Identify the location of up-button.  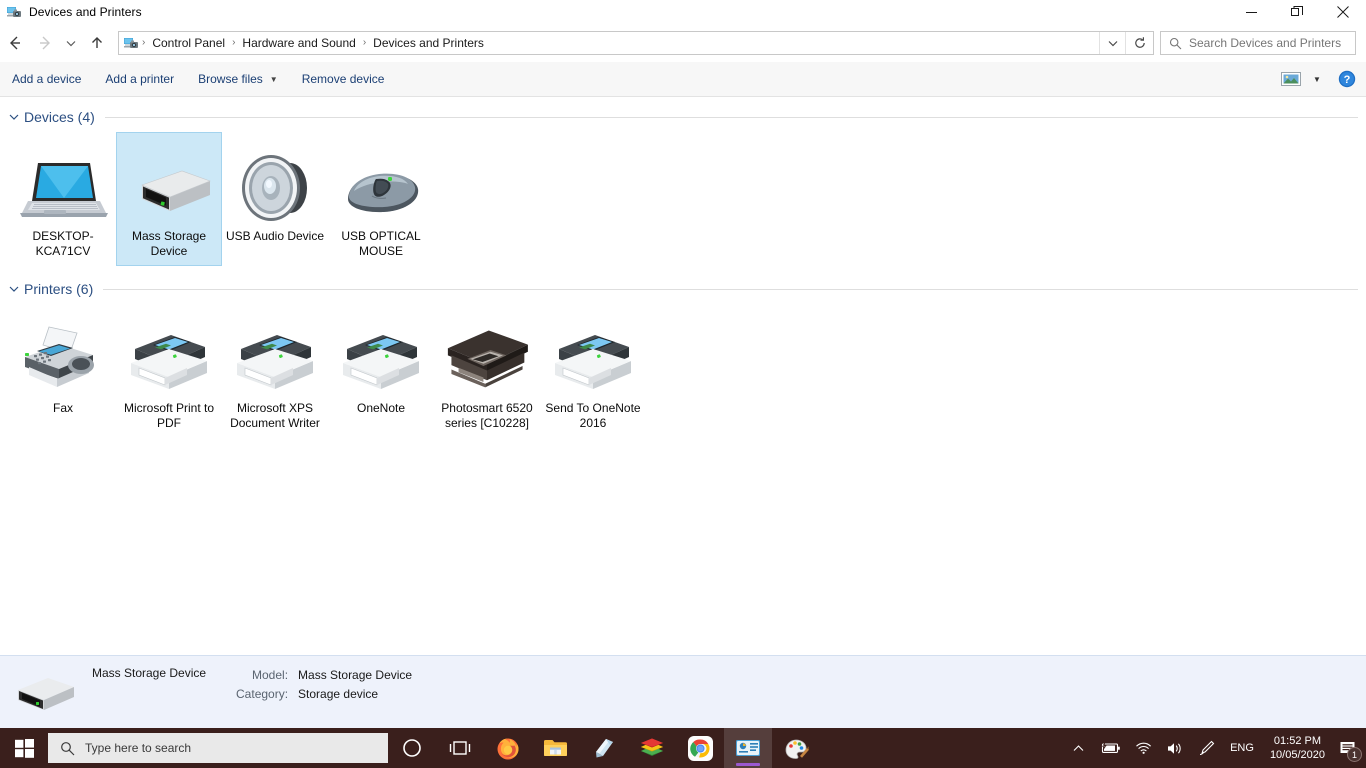
(97, 43).